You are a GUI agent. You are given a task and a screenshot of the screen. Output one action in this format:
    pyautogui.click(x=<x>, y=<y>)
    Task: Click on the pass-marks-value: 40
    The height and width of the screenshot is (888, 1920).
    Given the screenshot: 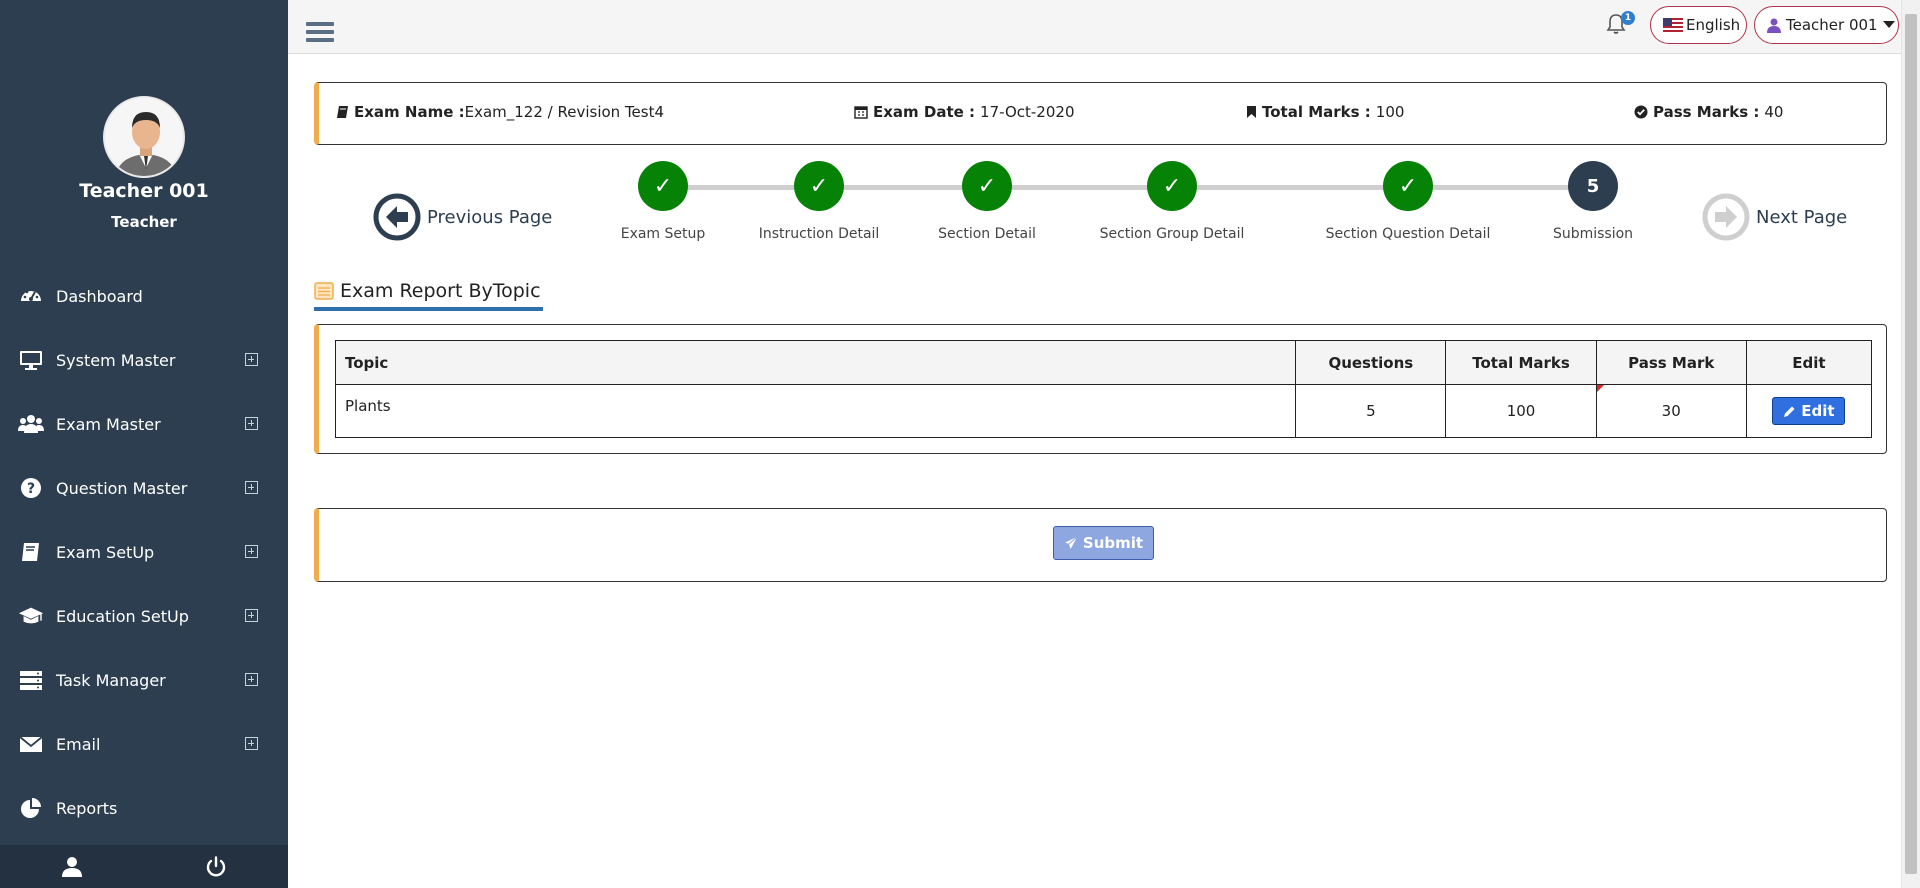 What is the action you would take?
    pyautogui.click(x=1774, y=112)
    